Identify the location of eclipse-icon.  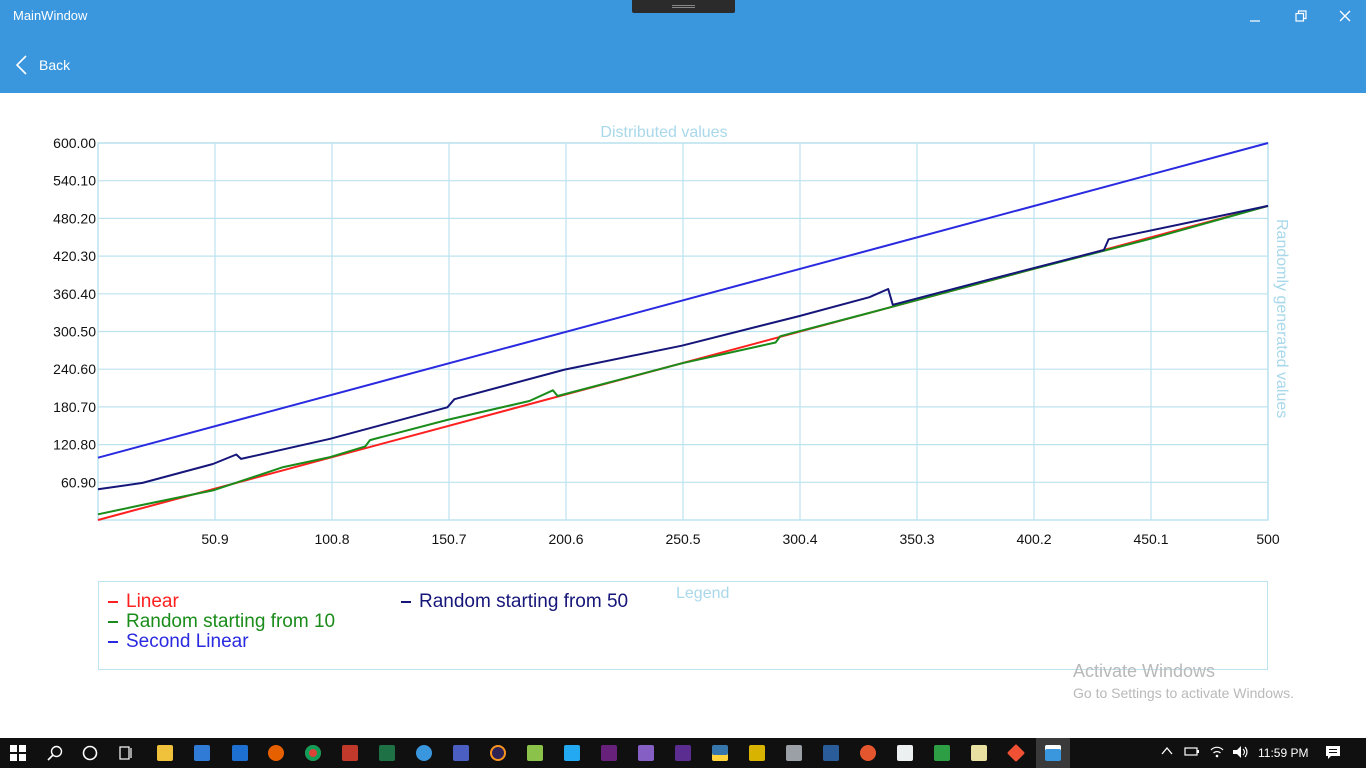
(498, 753).